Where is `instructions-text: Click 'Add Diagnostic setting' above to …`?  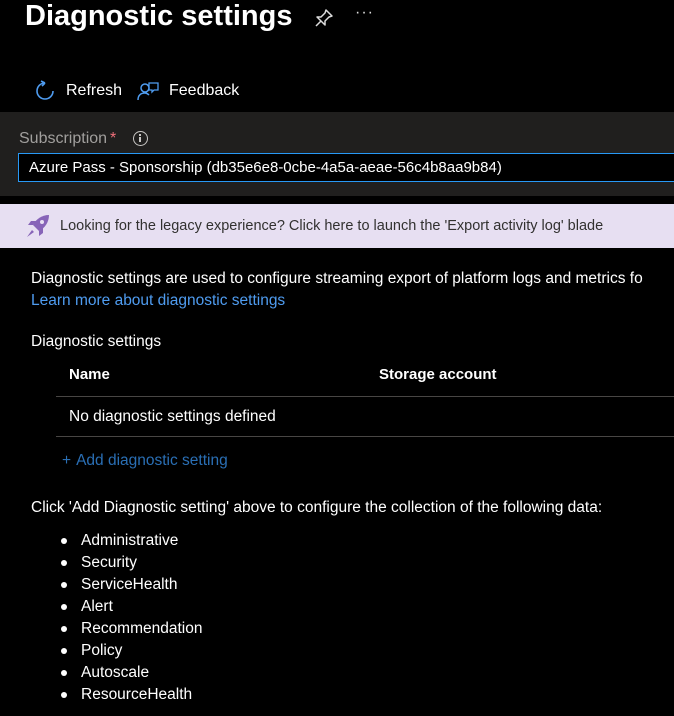
instructions-text: Click 'Add Diagnostic setting' above to … is located at coordinates (317, 507).